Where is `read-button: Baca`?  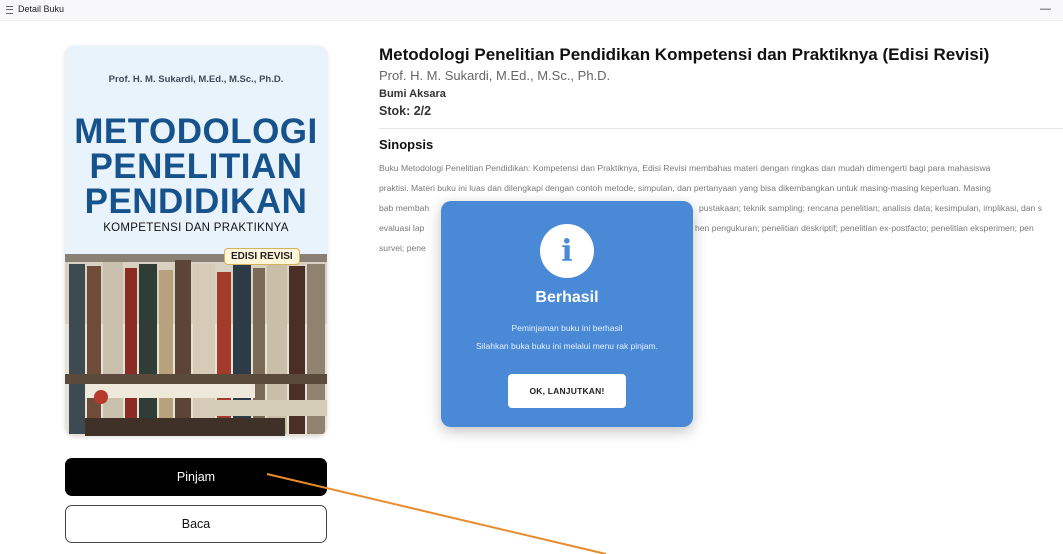
read-button: Baca is located at coordinates (196, 524).